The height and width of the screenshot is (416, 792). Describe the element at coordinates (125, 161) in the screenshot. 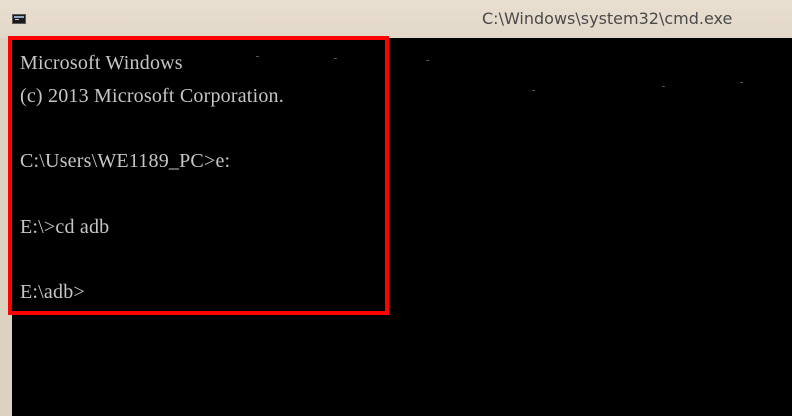

I see `console-line-change-drive: C:\Users\WE1189_PC>e:` at that location.